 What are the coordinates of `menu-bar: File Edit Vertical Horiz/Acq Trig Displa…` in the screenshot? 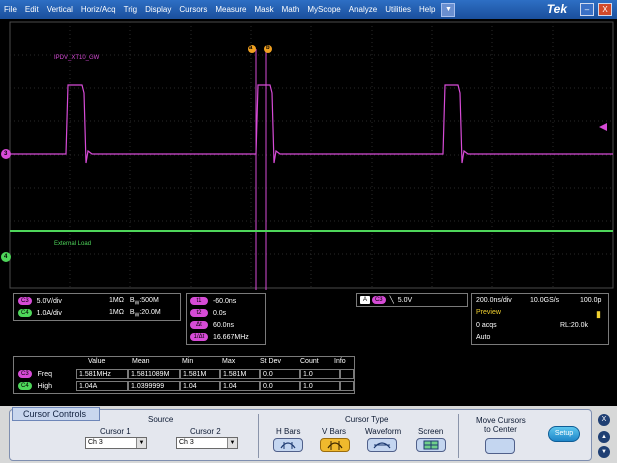 It's located at (308, 9).